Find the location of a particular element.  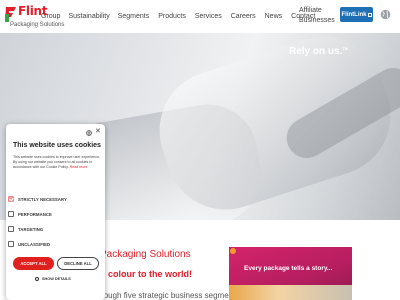

accept-all-button: ACCEPT ALL is located at coordinates (33, 263).